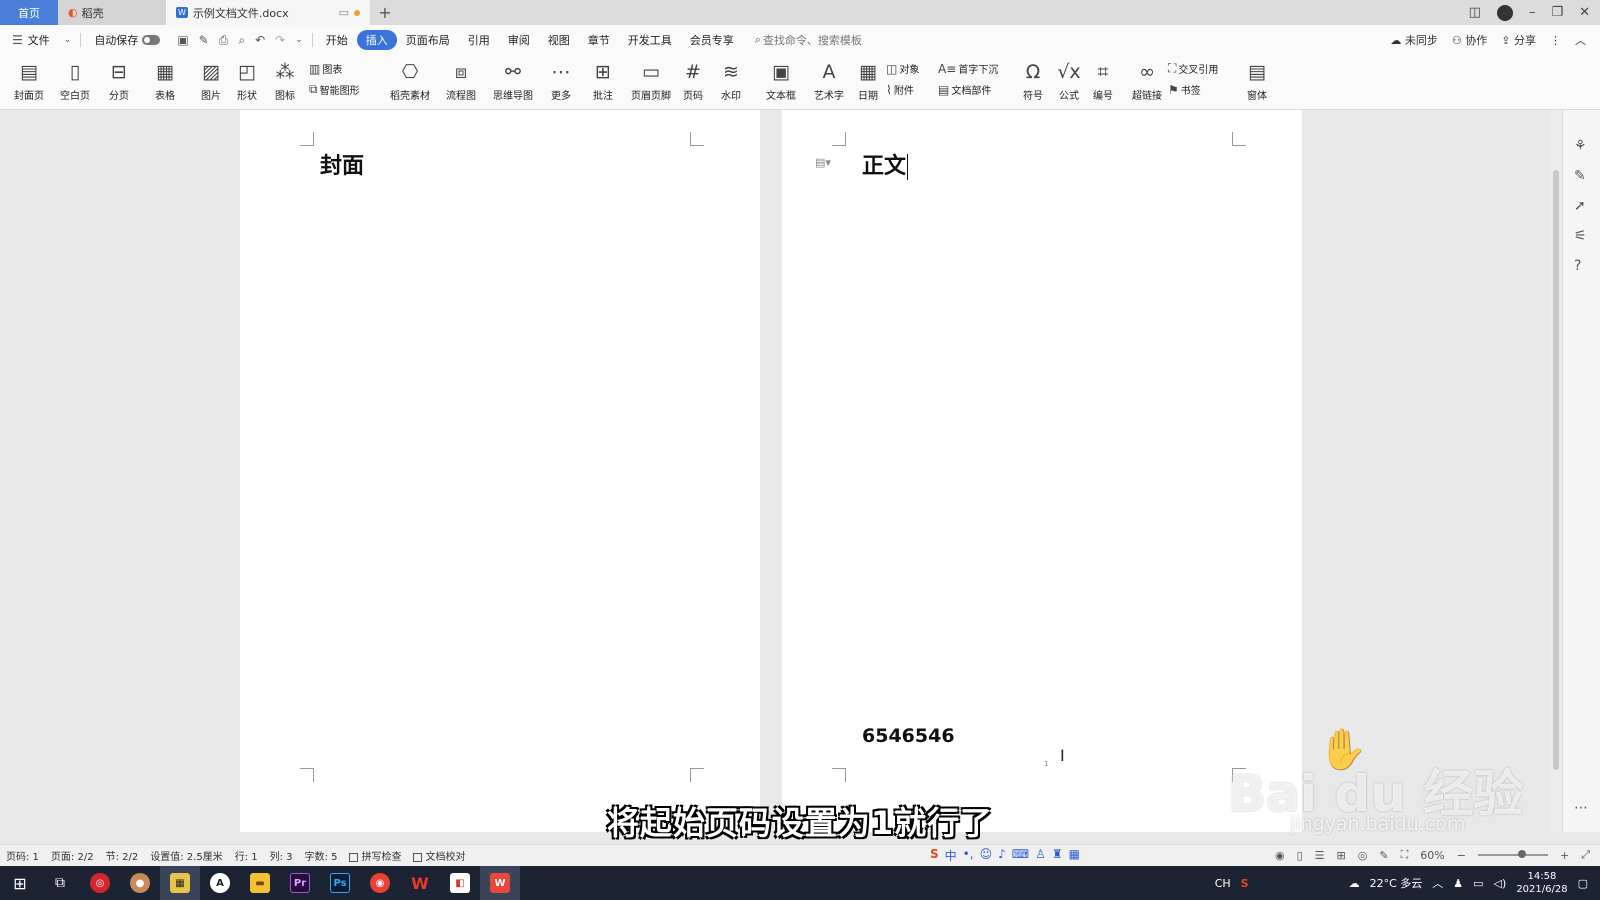 Image resolution: width=1600 pixels, height=900 pixels. Describe the element at coordinates (1580, 206) in the screenshot. I see `select-cursor-icon: ➚` at that location.